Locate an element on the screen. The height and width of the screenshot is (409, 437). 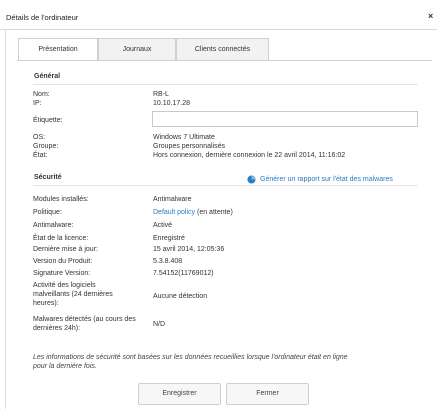
ip-label: IP: is located at coordinates (37, 103).